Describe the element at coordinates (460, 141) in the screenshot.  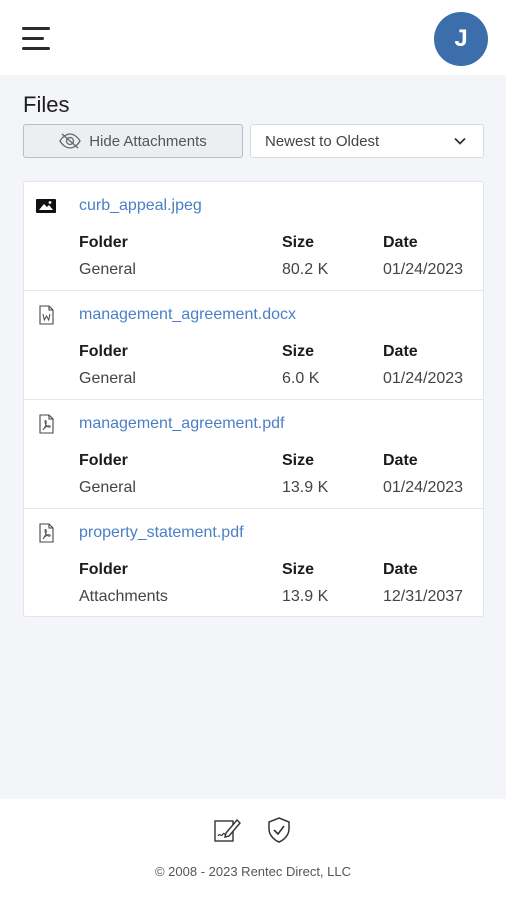
I see `chevron-down-icon` at that location.